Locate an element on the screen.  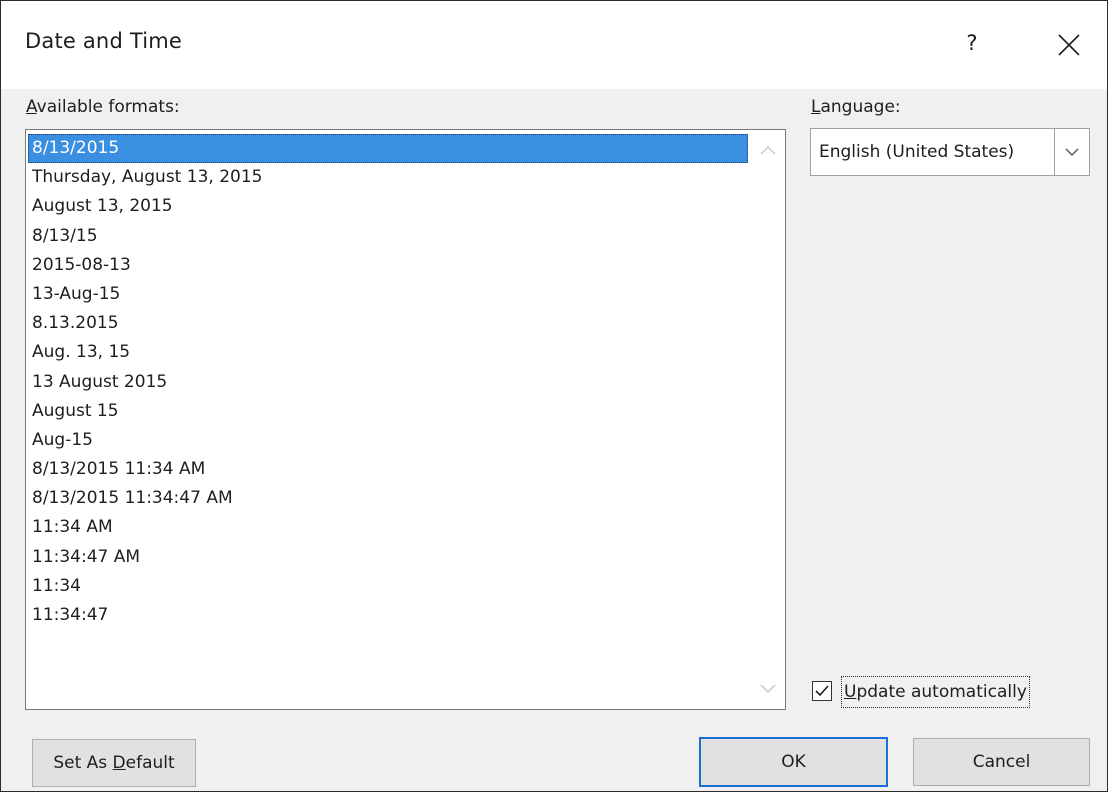
format-list-item: 8/13/2015 11:34 AM is located at coordinates (388, 469).